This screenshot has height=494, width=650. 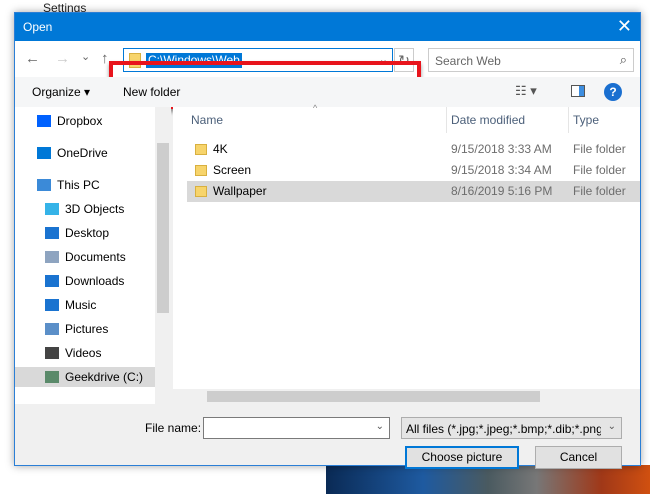 I want to click on file-row: 4K 9/15/2018 3:33 AM File folder, so click(x=413, y=149).